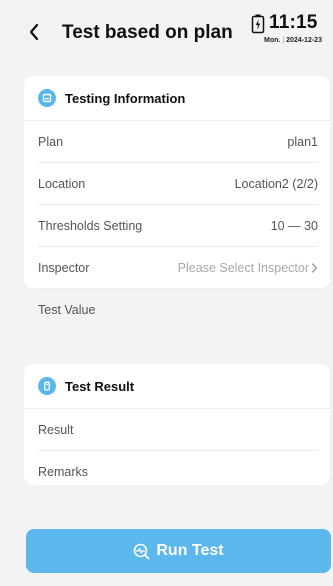 The image size is (333, 586). I want to click on run-test-label: Run Test, so click(190, 550).